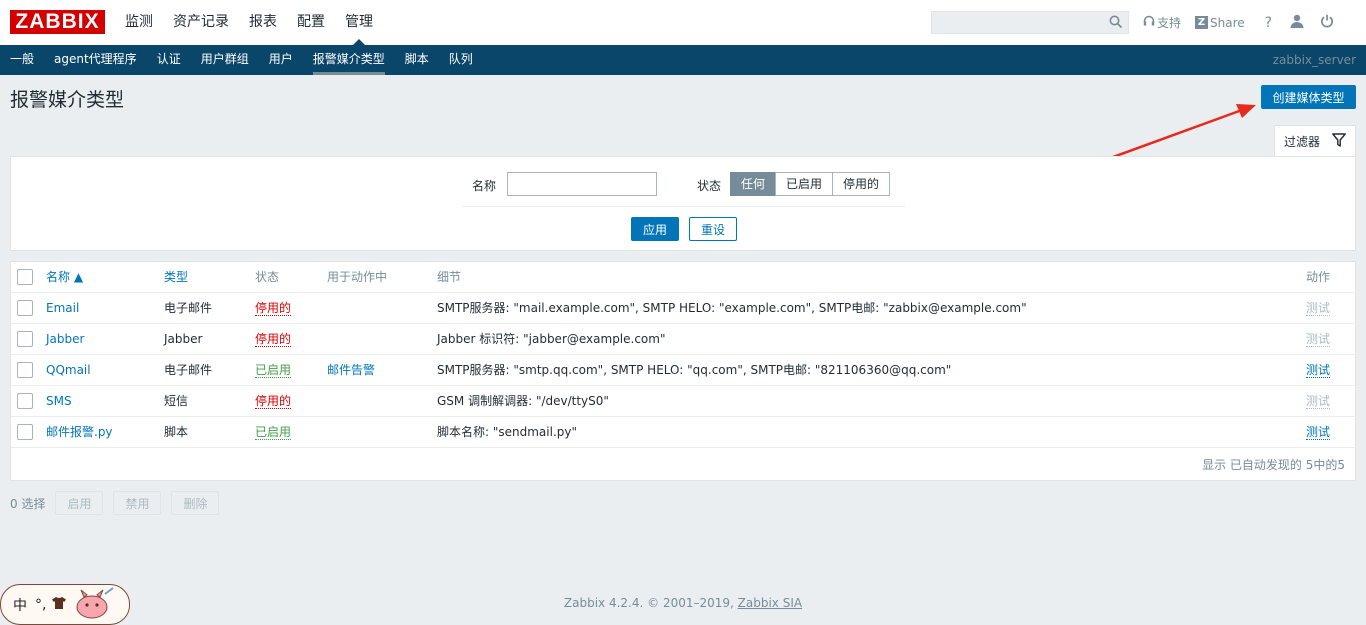 The height and width of the screenshot is (625, 1366). I want to click on create-media-type-button: 创建媒体类型, so click(1308, 97).